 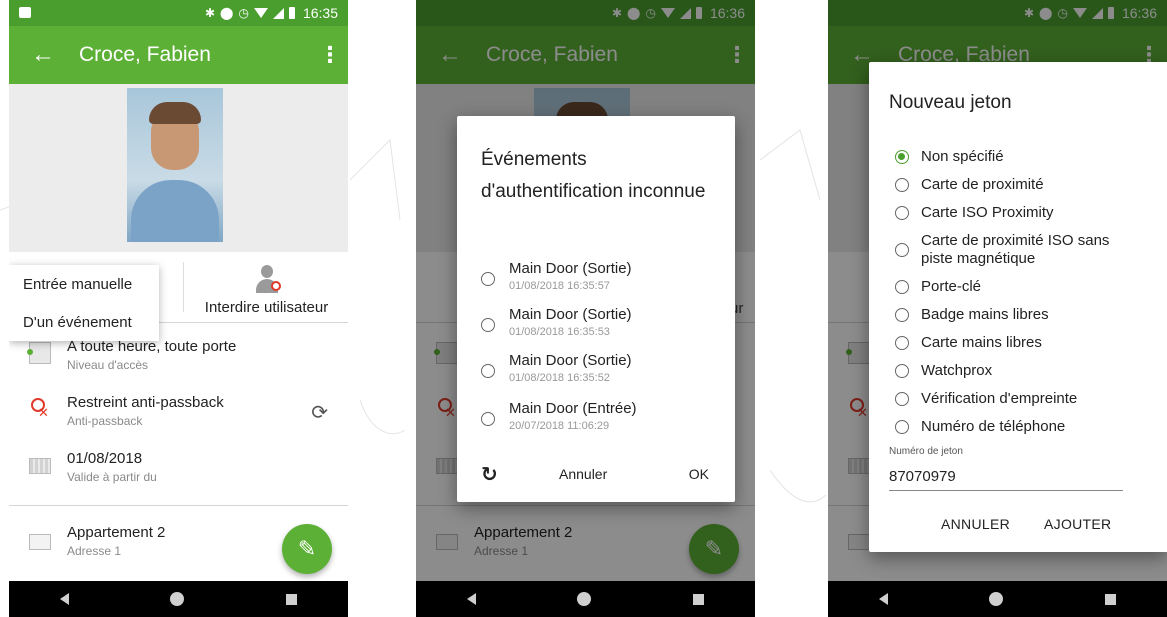 I want to click on photo-area, so click(x=178, y=168).